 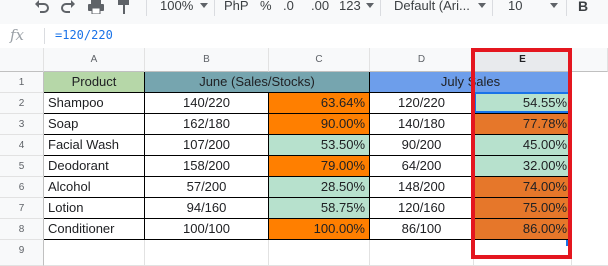 What do you see at coordinates (44, 36) in the screenshot?
I see `formula-bar-divider` at bounding box center [44, 36].